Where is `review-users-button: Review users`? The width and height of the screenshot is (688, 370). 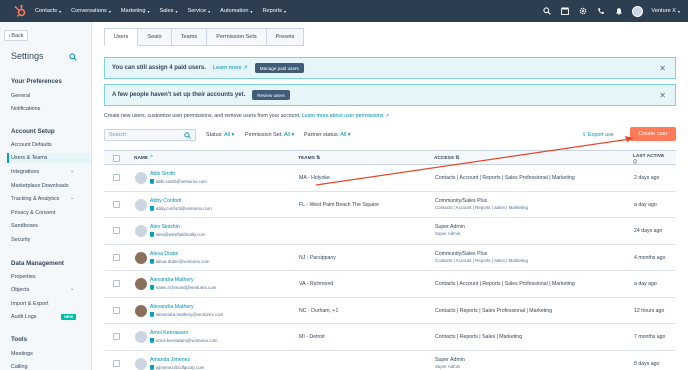 review-users-button: Review users is located at coordinates (271, 95).